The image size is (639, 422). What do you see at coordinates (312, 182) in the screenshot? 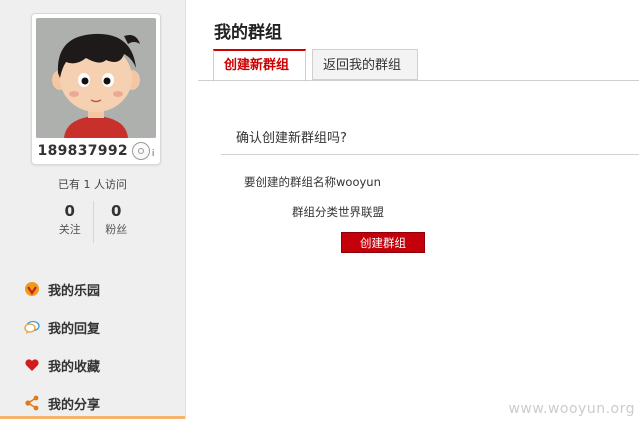
I see `group-name-line: 要创建的群组名称wooyun` at bounding box center [312, 182].